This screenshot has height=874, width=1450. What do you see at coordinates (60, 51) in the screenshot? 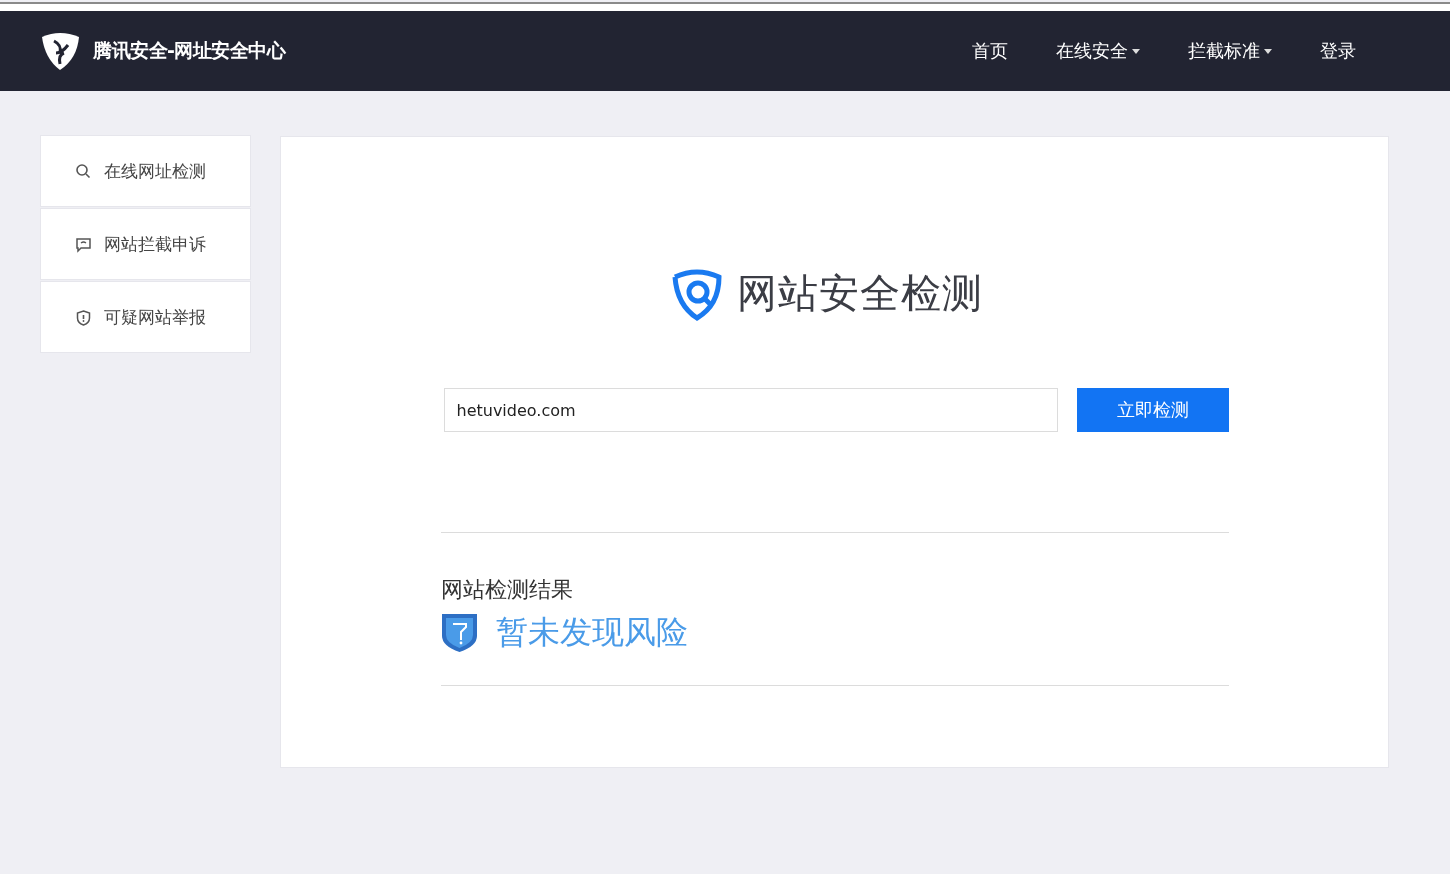
I see `logo-icon` at bounding box center [60, 51].